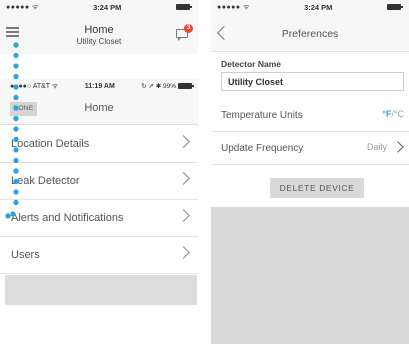 The image size is (409, 344). I want to click on inner-nav-bar: DONE Home, so click(99, 109).